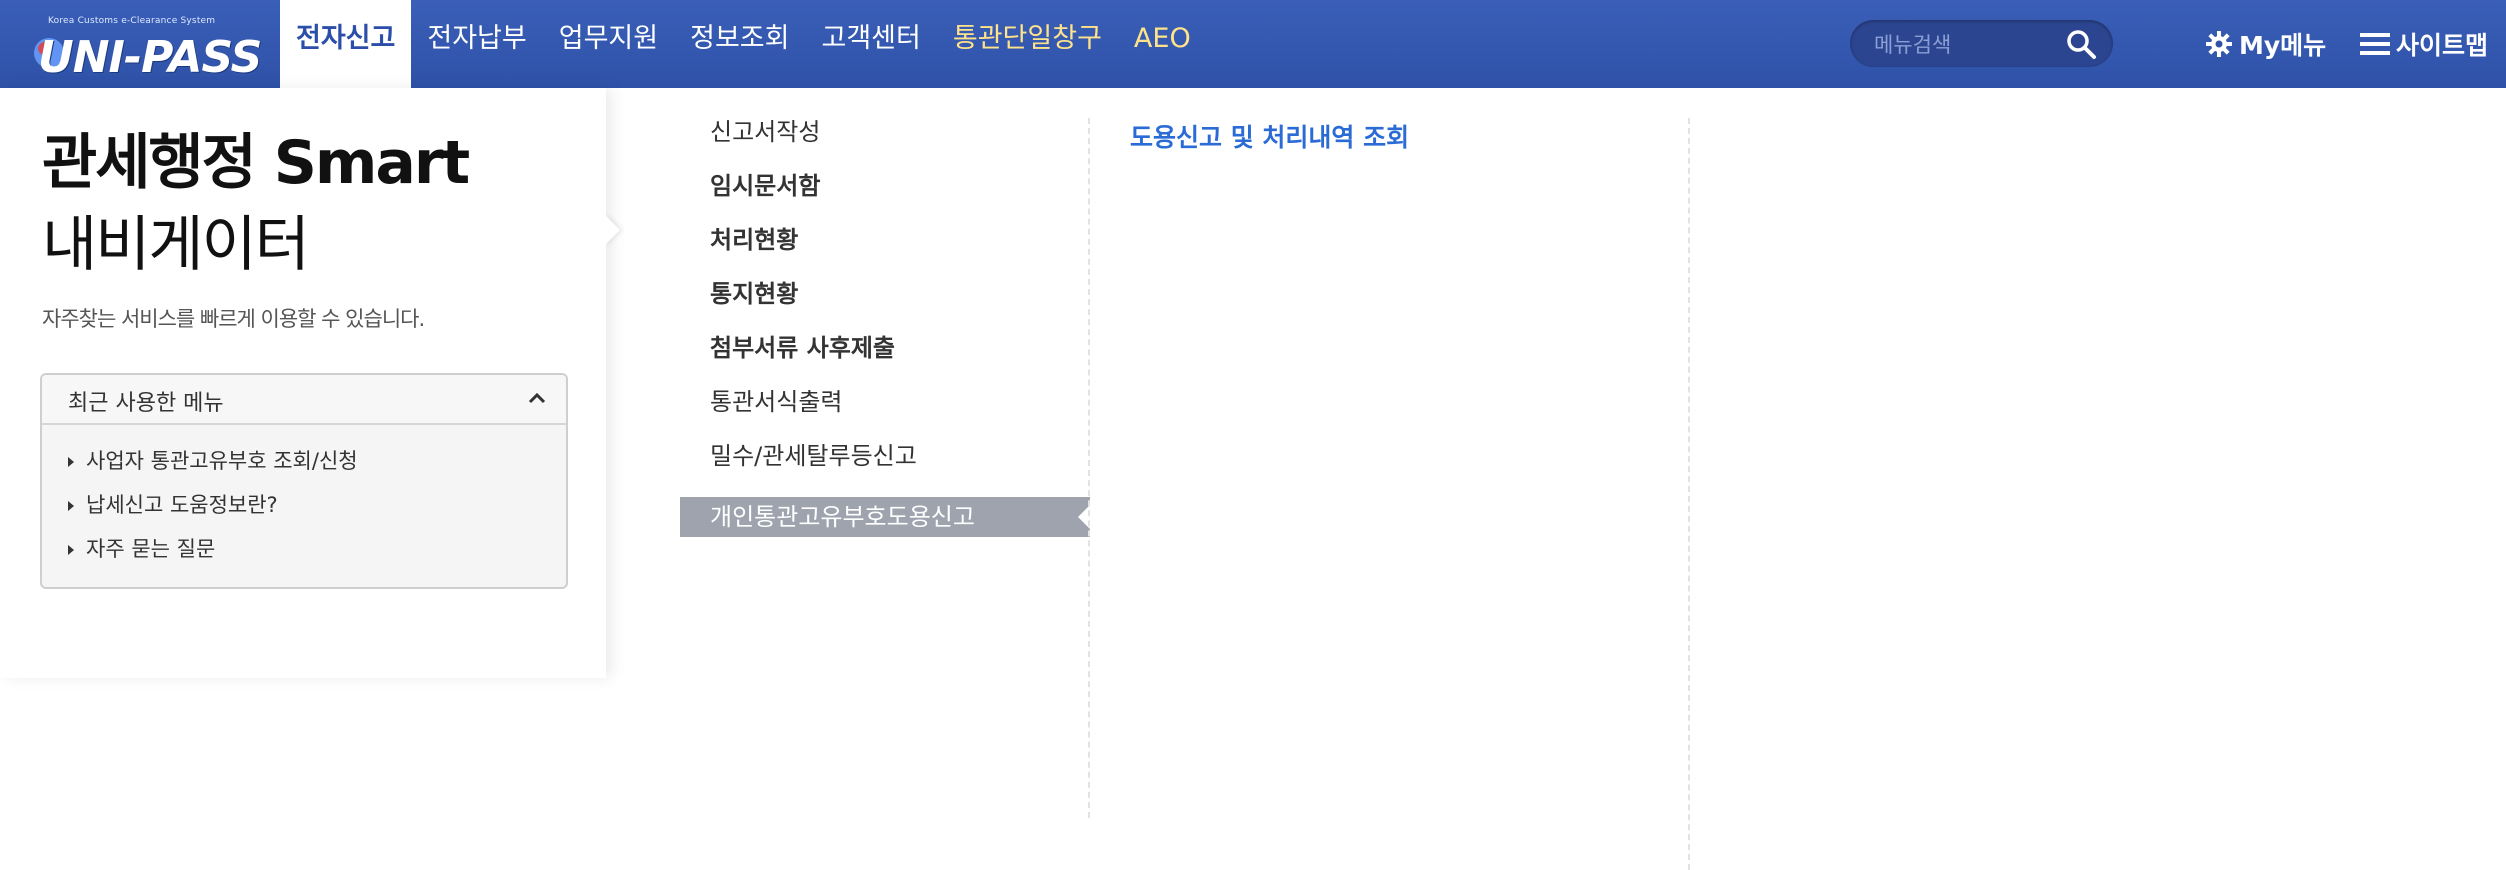 The image size is (2506, 870). Describe the element at coordinates (2219, 44) in the screenshot. I see `gear-icon` at that location.